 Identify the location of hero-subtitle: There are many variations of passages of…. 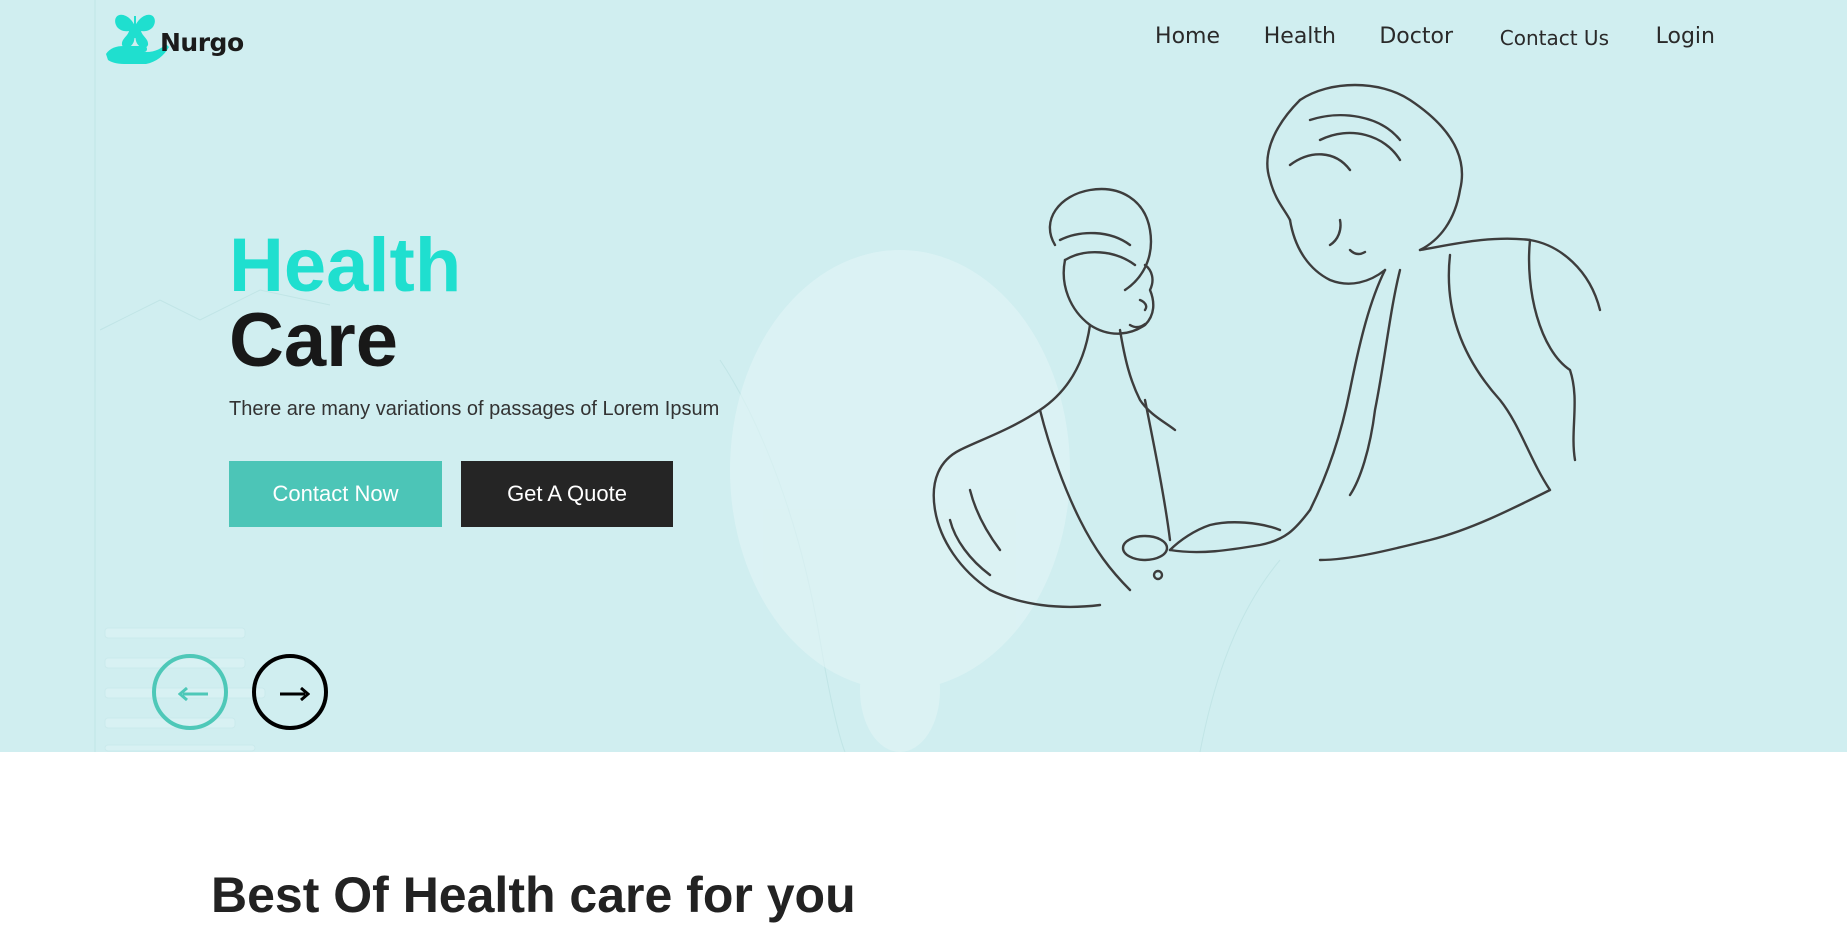
(474, 409).